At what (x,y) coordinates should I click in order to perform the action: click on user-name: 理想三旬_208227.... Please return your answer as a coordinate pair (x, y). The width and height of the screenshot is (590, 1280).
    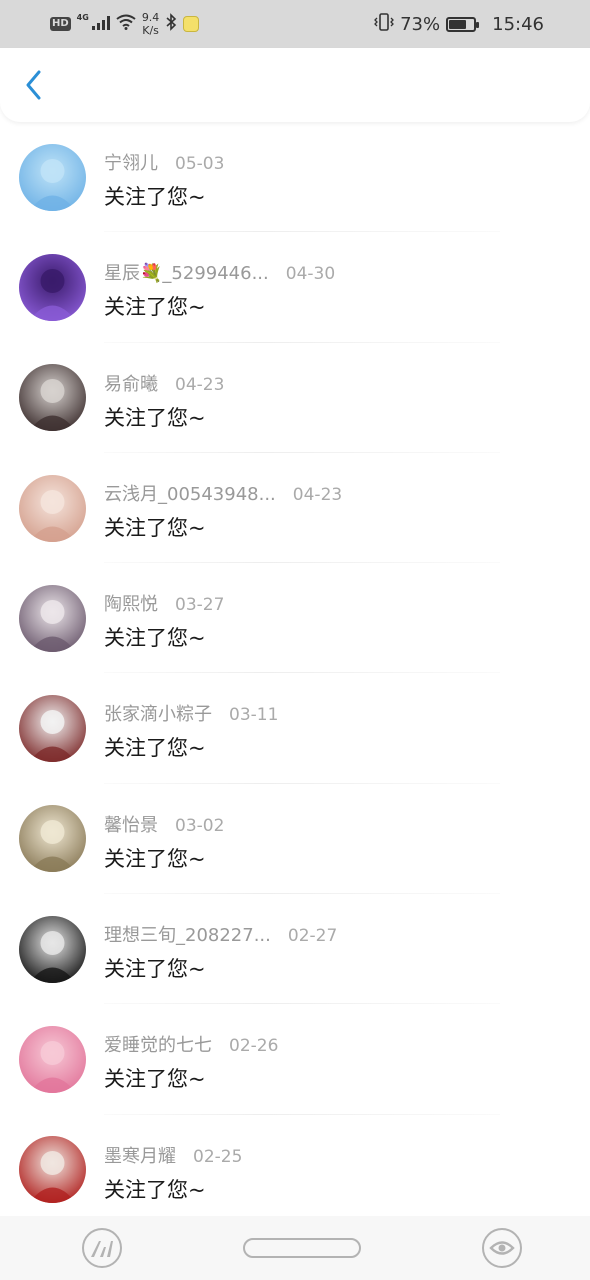
    Looking at the image, I should click on (187, 934).